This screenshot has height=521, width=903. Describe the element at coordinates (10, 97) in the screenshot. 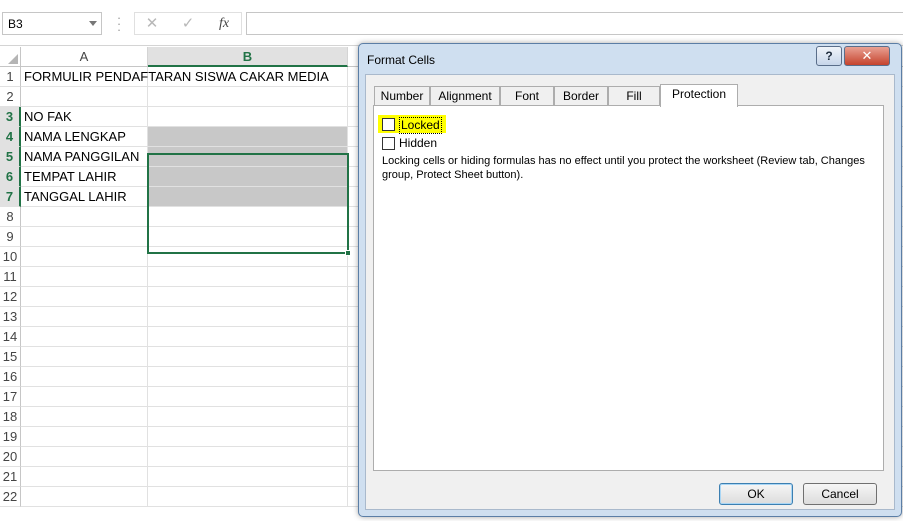

I see `row-header: 2` at that location.